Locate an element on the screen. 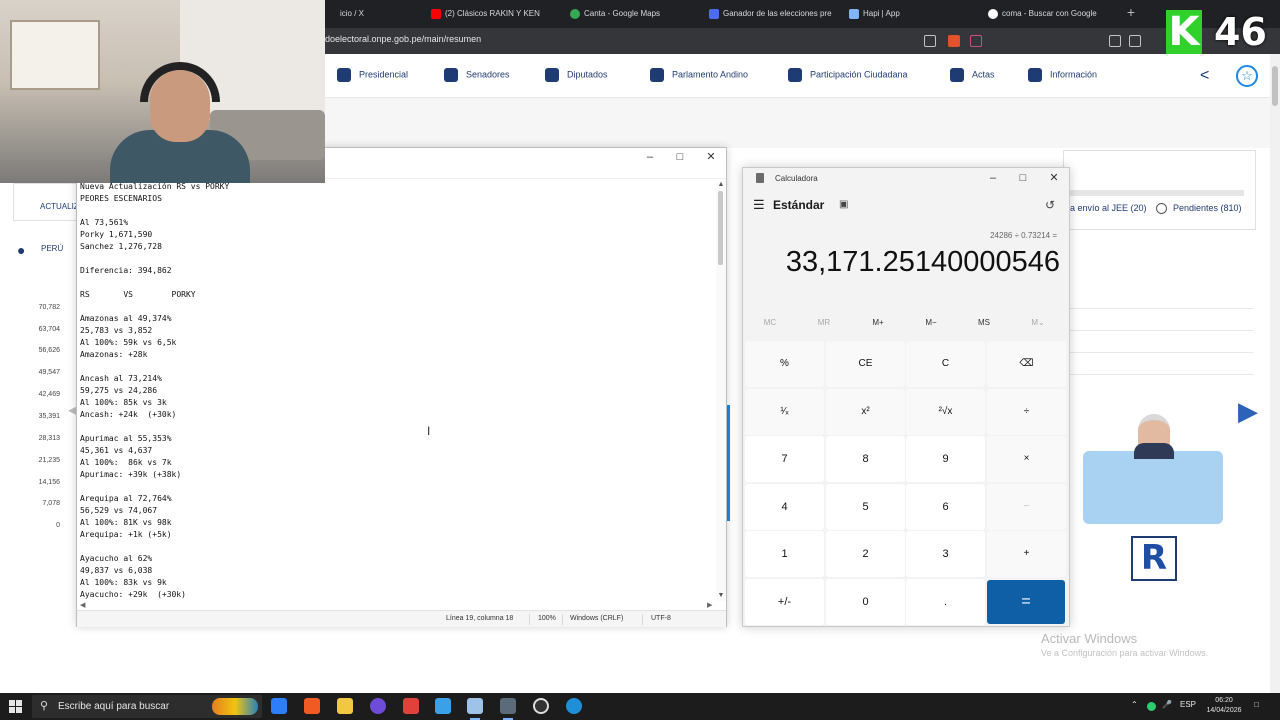 This screenshot has height=720, width=1280. memory-button: M− is located at coordinates (931, 325).